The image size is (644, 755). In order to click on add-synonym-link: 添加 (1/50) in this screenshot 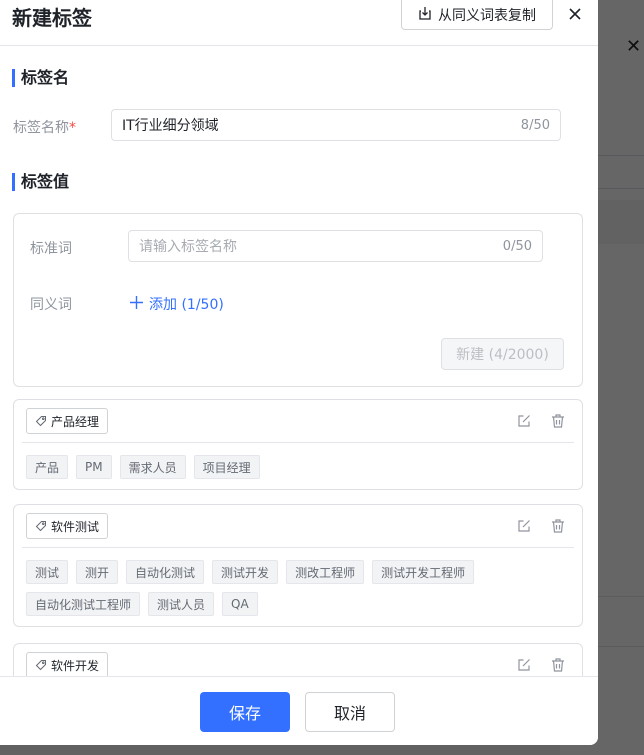, I will do `click(177, 304)`.